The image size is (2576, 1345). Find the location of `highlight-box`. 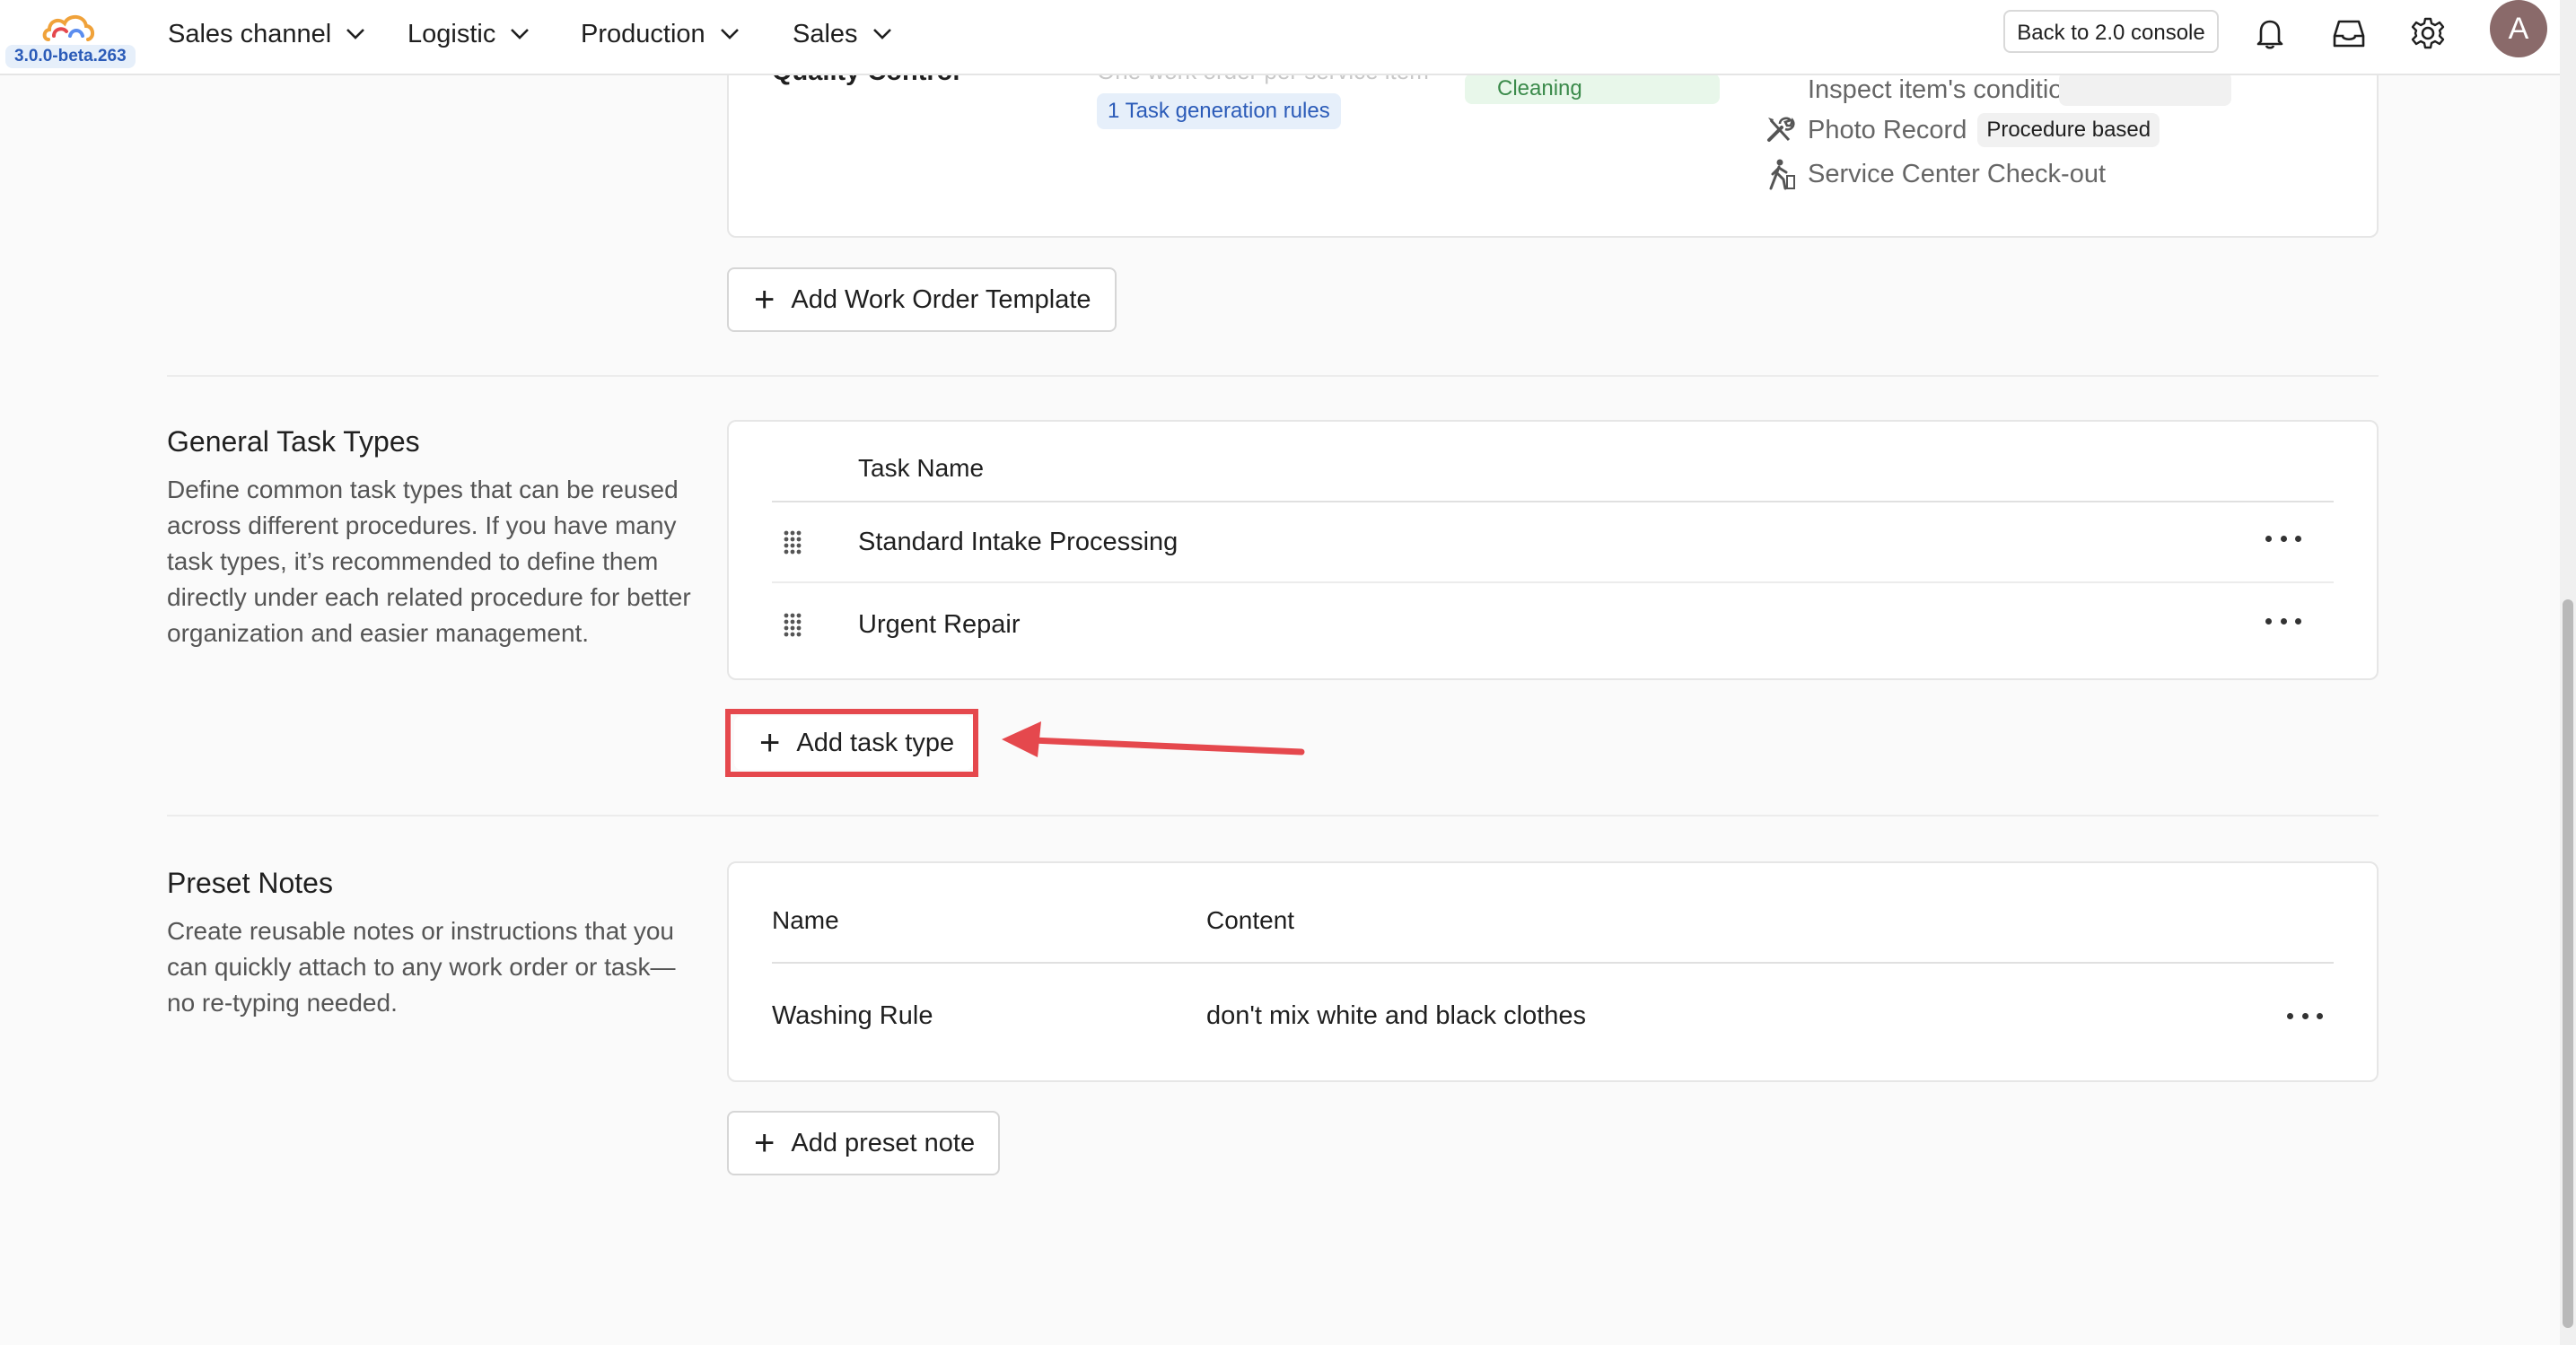

highlight-box is located at coordinates (851, 743).